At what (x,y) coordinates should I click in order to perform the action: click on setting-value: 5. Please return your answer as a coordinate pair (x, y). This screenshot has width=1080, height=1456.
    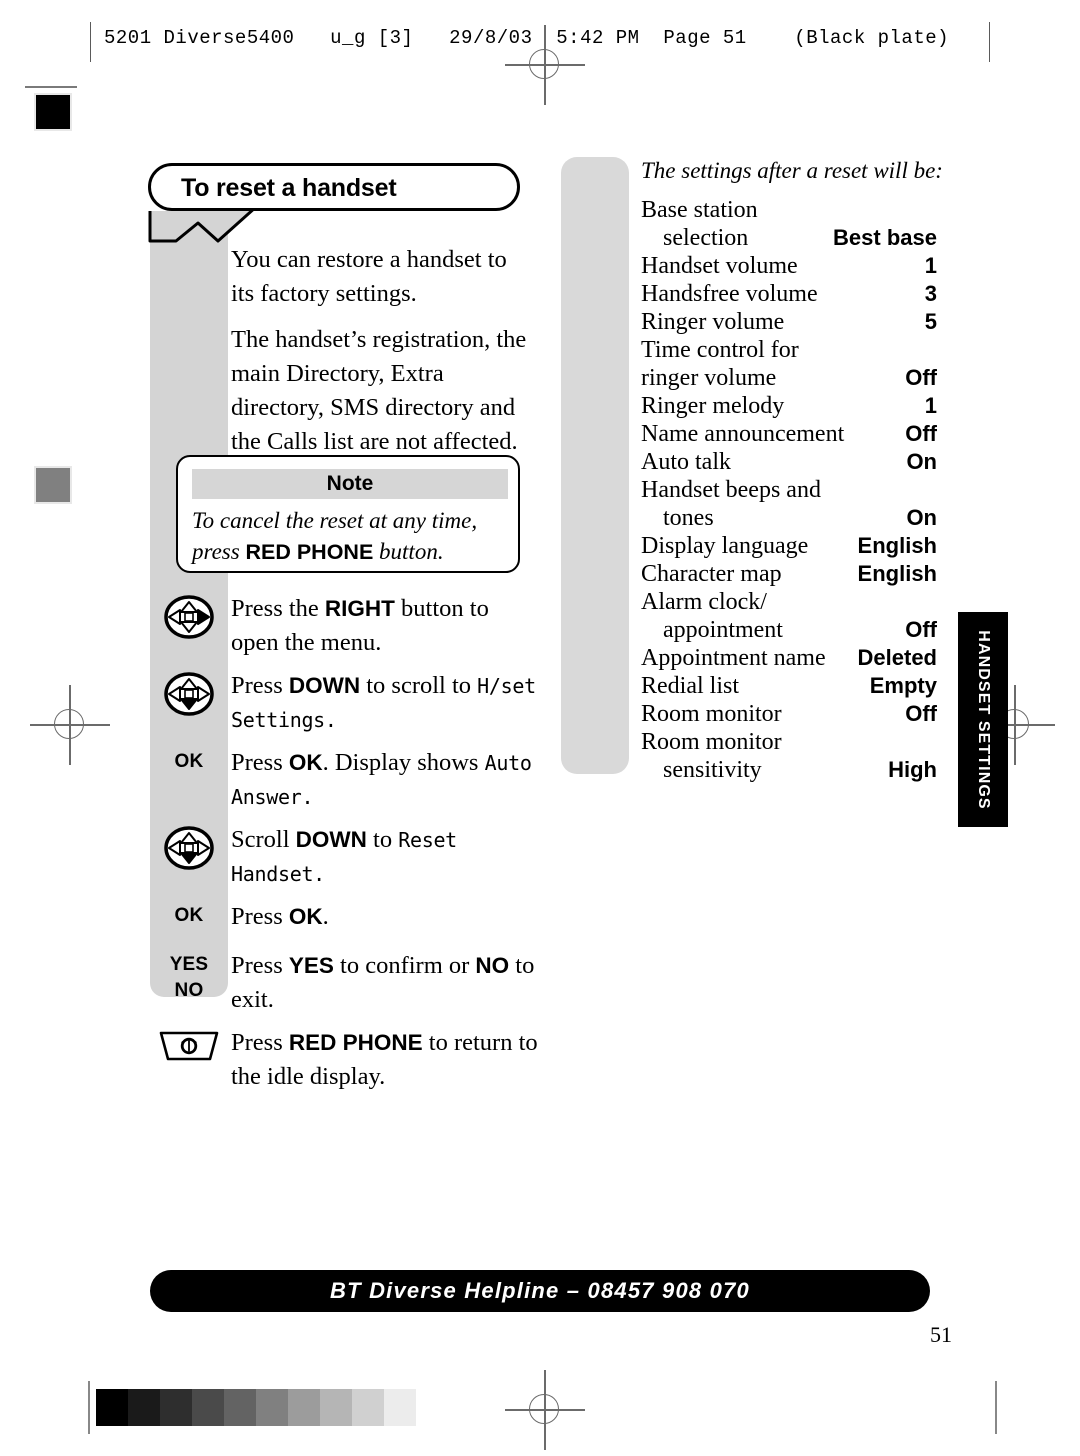
    Looking at the image, I should click on (930, 321).